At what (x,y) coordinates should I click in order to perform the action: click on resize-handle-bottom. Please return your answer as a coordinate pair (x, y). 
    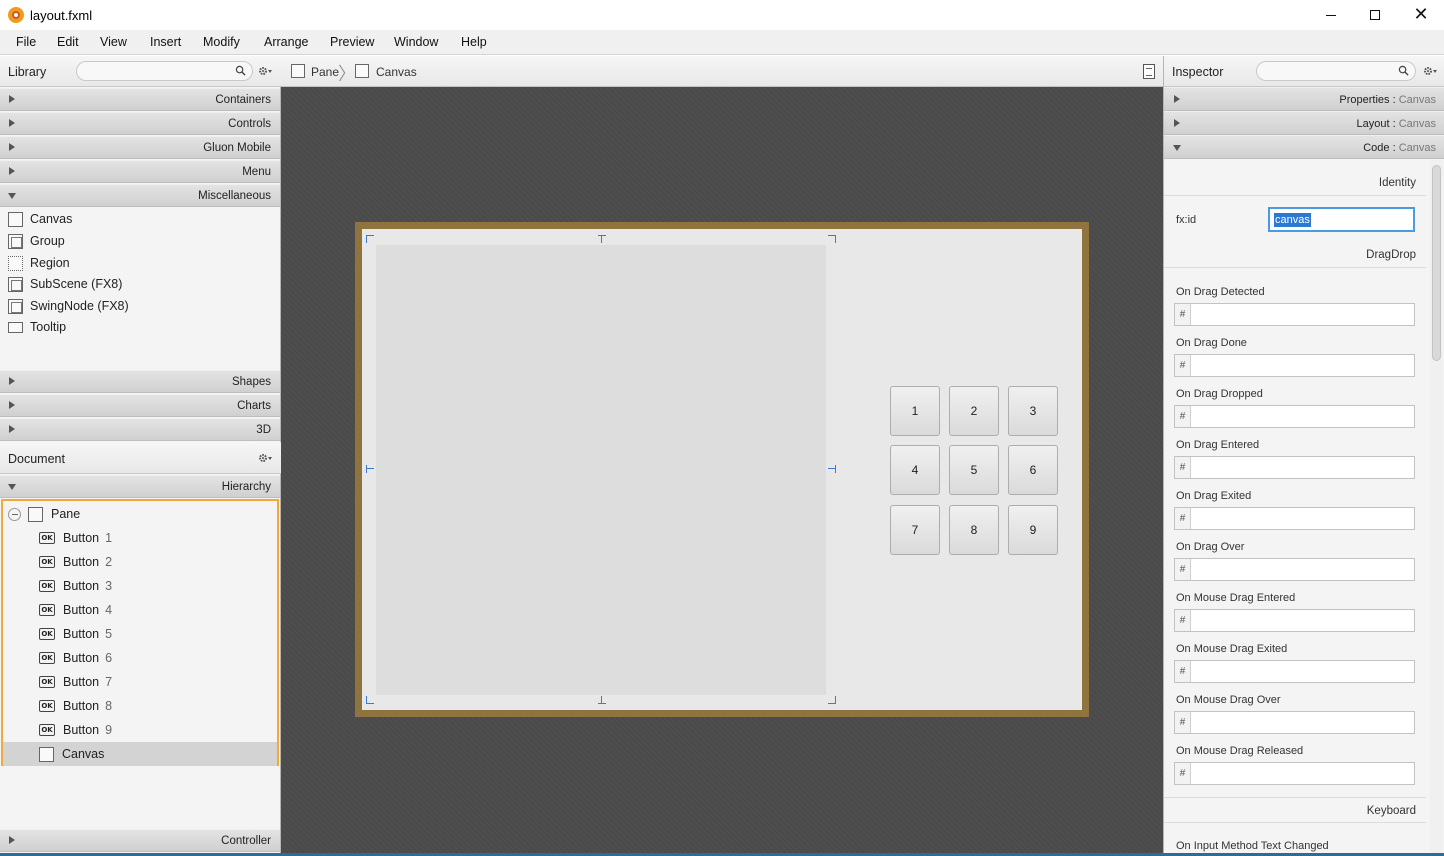
    Looking at the image, I should click on (602, 700).